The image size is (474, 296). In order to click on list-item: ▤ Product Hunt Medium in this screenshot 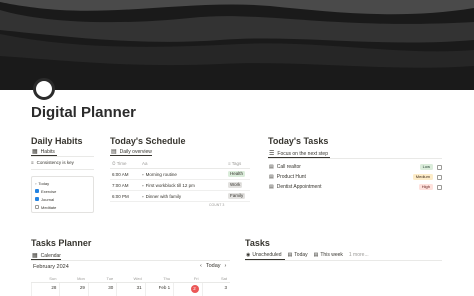, I will do `click(355, 177)`.